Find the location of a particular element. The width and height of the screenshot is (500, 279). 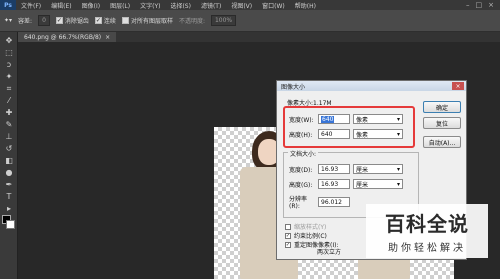

lasso-tool-icon: ↄ is located at coordinates (9, 64).